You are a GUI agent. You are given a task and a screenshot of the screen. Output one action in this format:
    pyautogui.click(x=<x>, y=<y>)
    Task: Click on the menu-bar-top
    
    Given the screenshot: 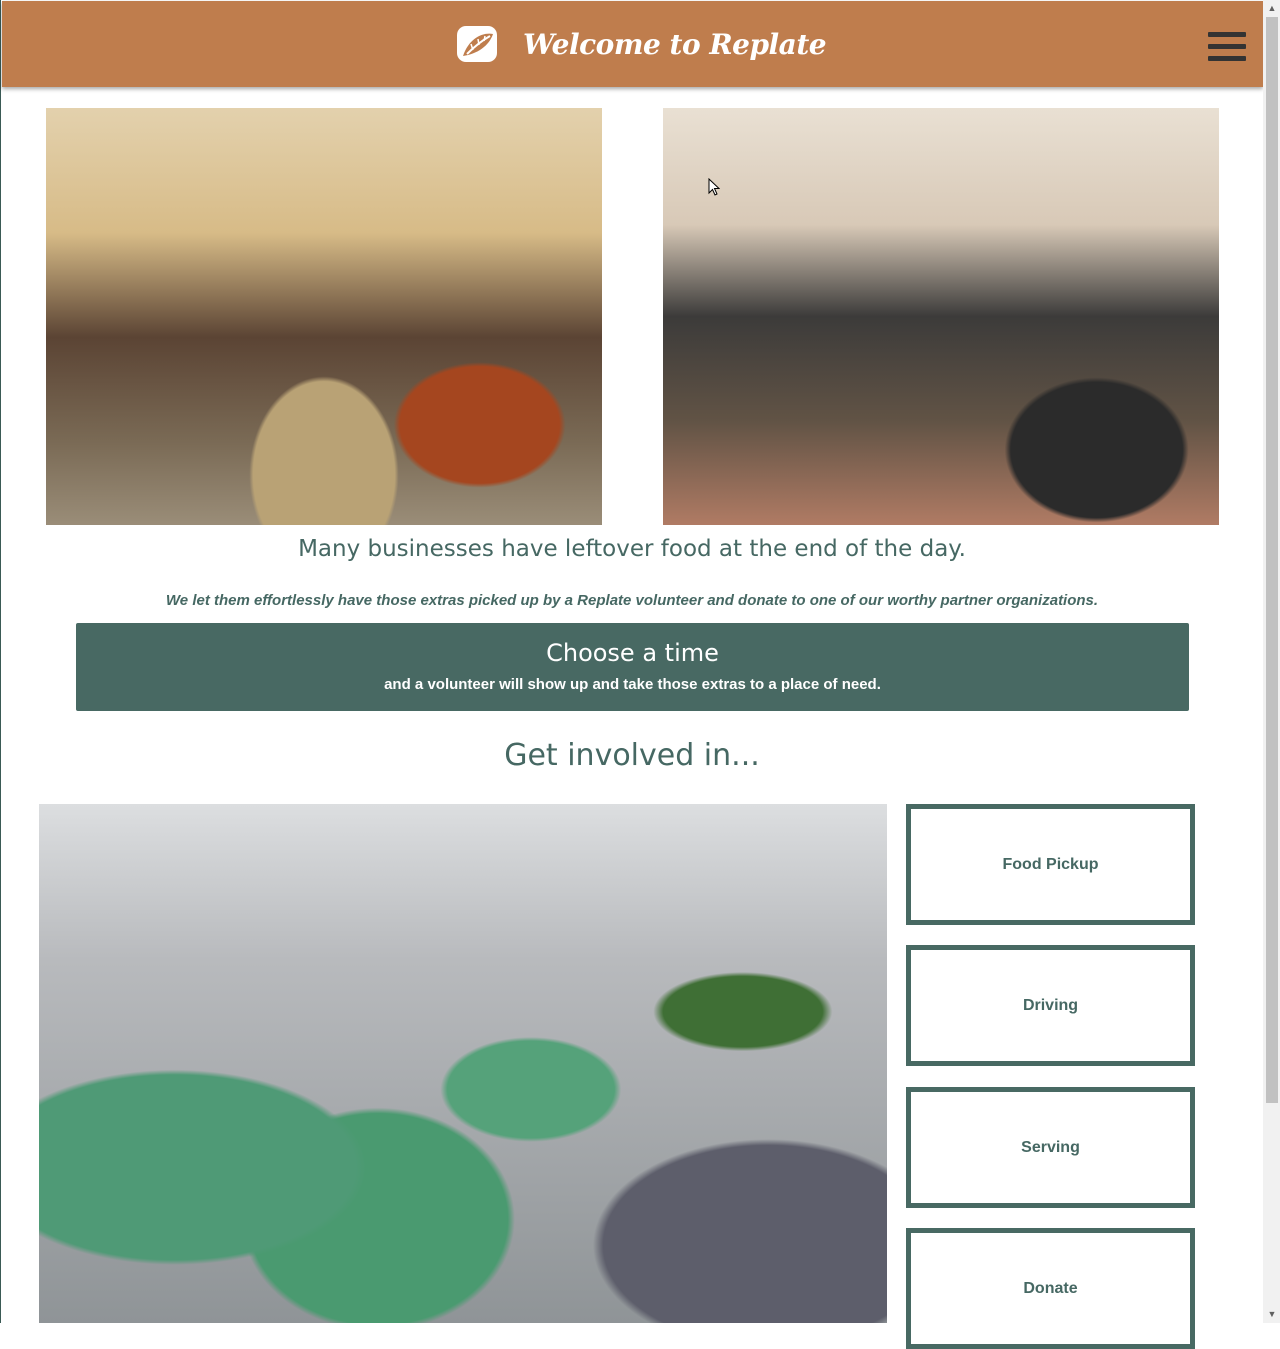 What is the action you would take?
    pyautogui.click(x=1227, y=34)
    